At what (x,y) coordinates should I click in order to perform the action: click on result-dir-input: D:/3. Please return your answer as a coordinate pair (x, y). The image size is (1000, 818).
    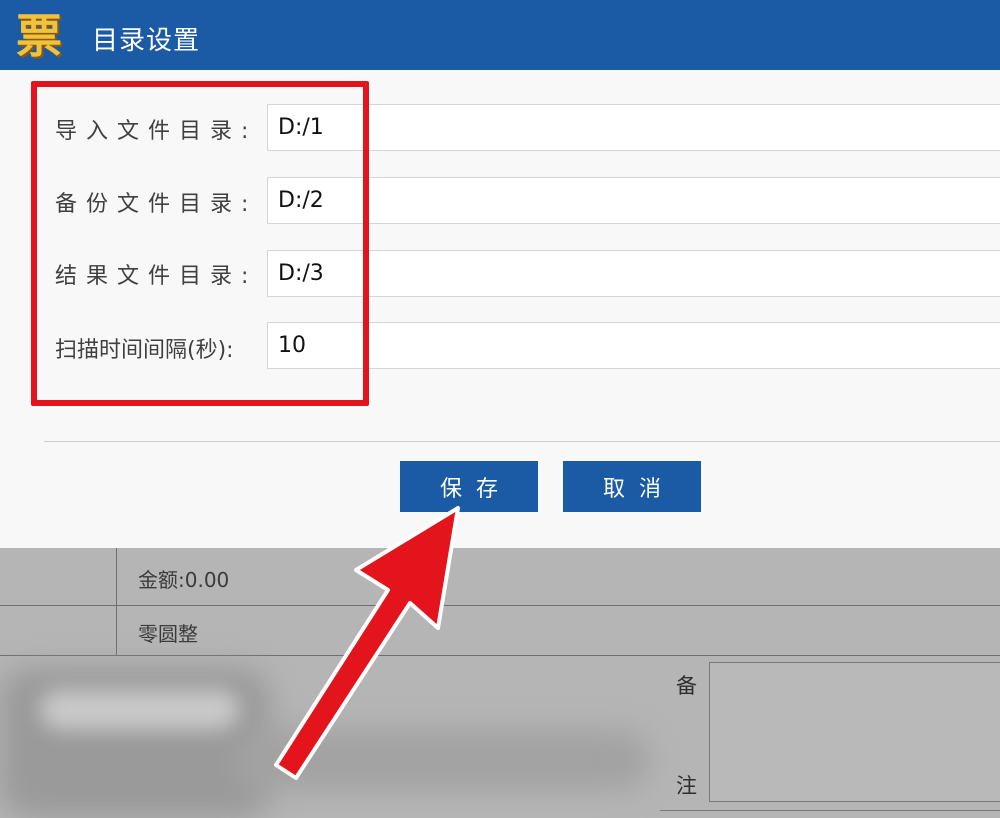
    Looking at the image, I should click on (633, 273).